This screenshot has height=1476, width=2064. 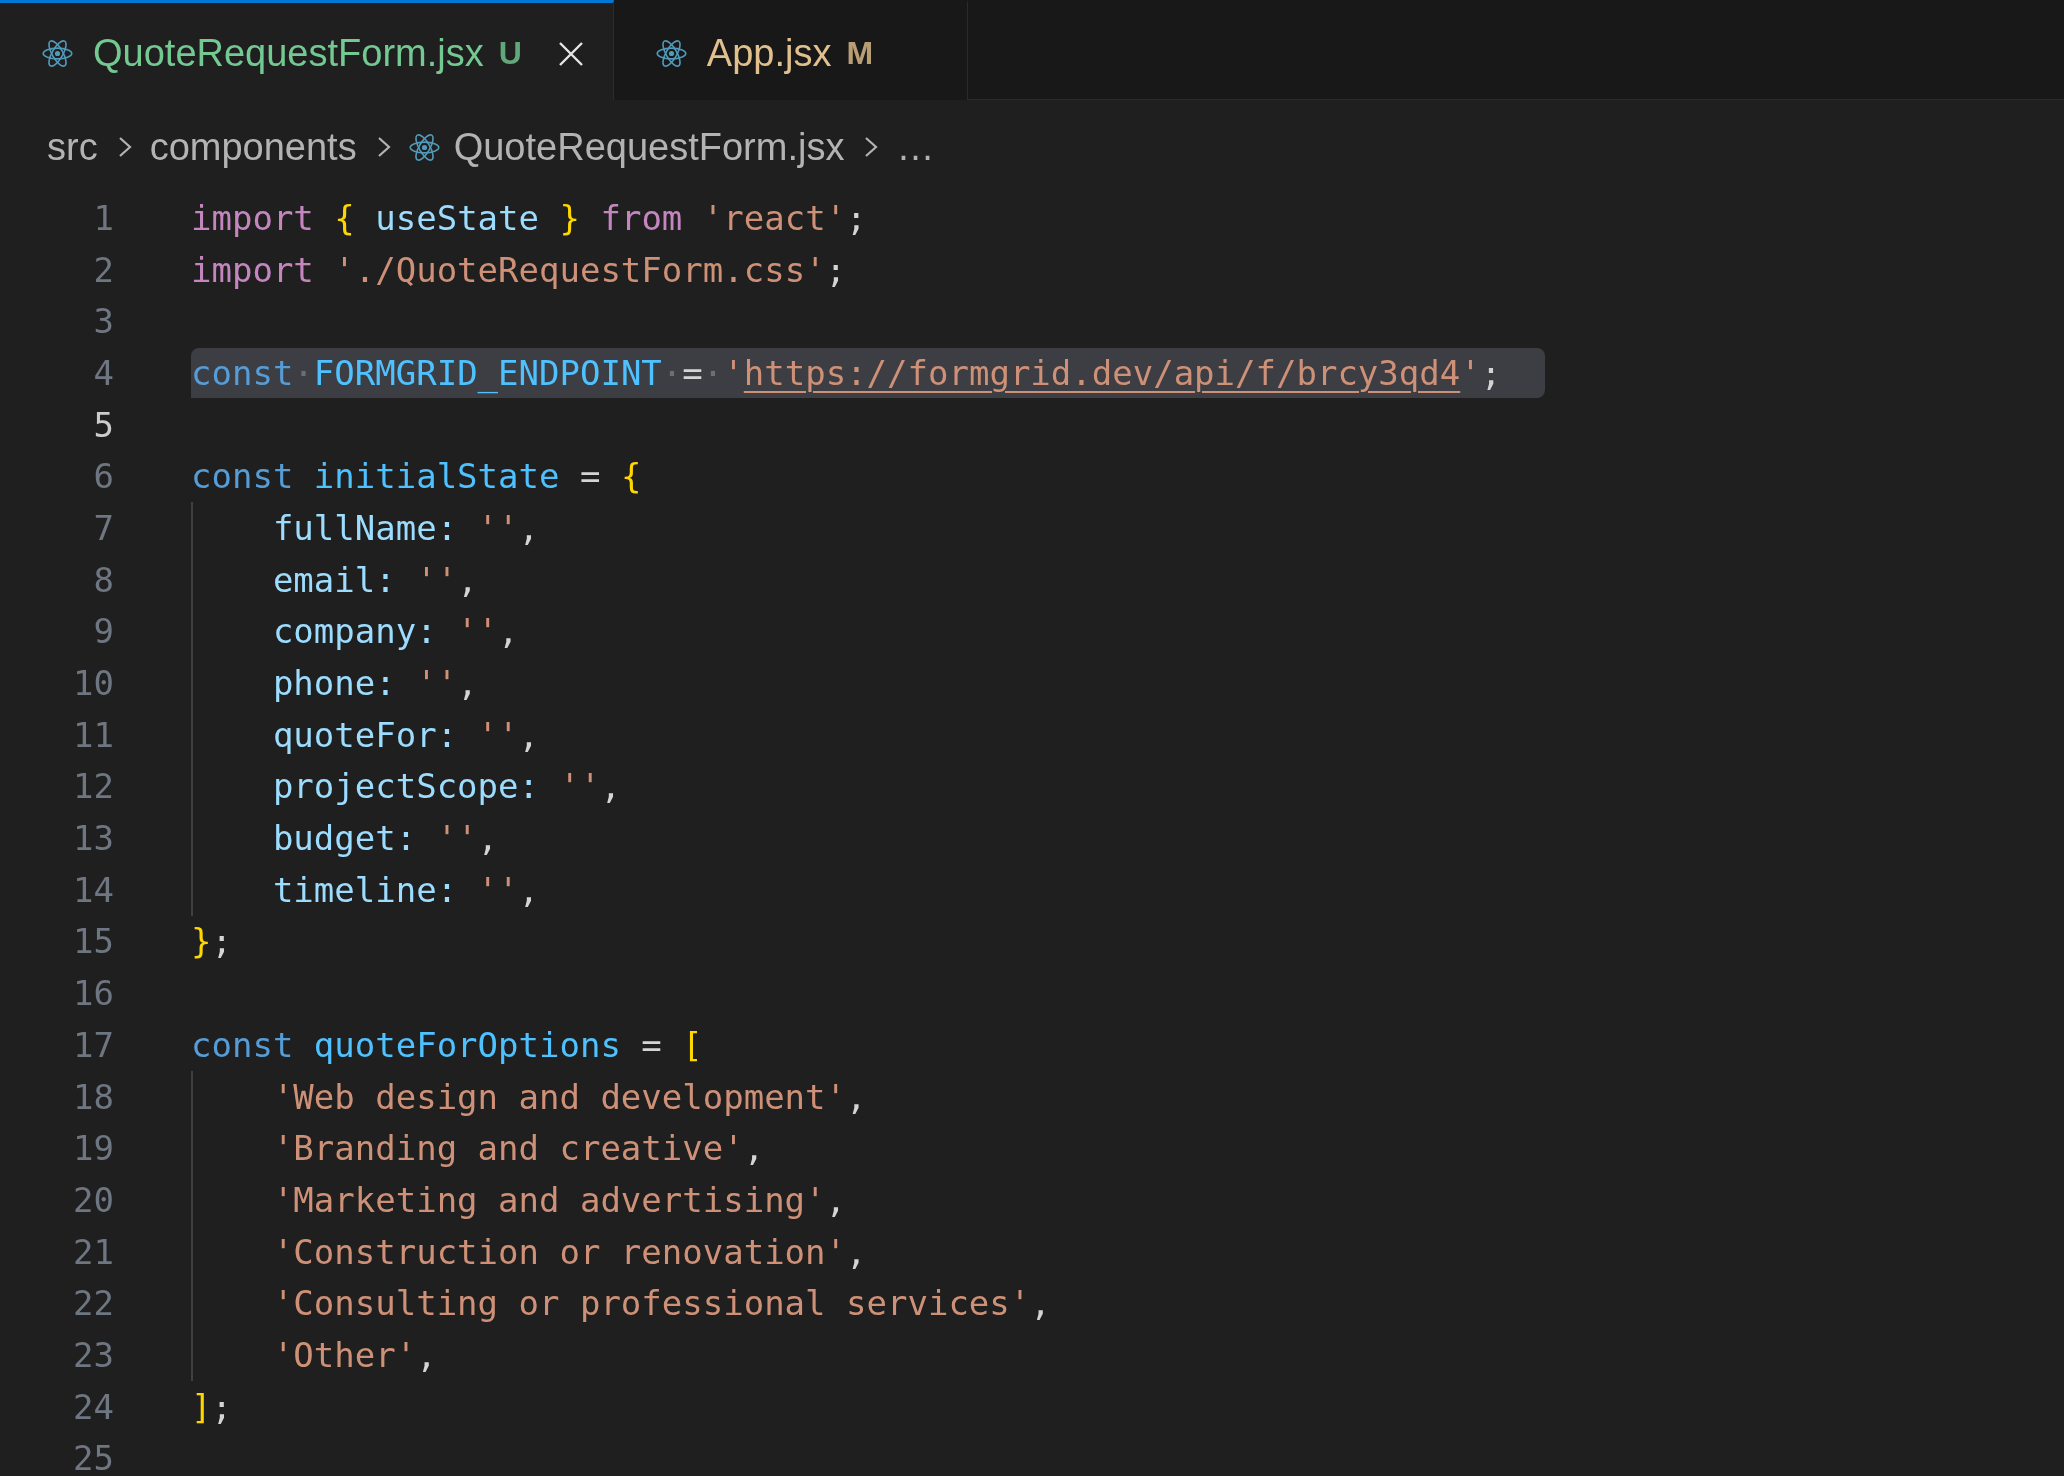 What do you see at coordinates (103, 217) in the screenshot?
I see `line-number: 1` at bounding box center [103, 217].